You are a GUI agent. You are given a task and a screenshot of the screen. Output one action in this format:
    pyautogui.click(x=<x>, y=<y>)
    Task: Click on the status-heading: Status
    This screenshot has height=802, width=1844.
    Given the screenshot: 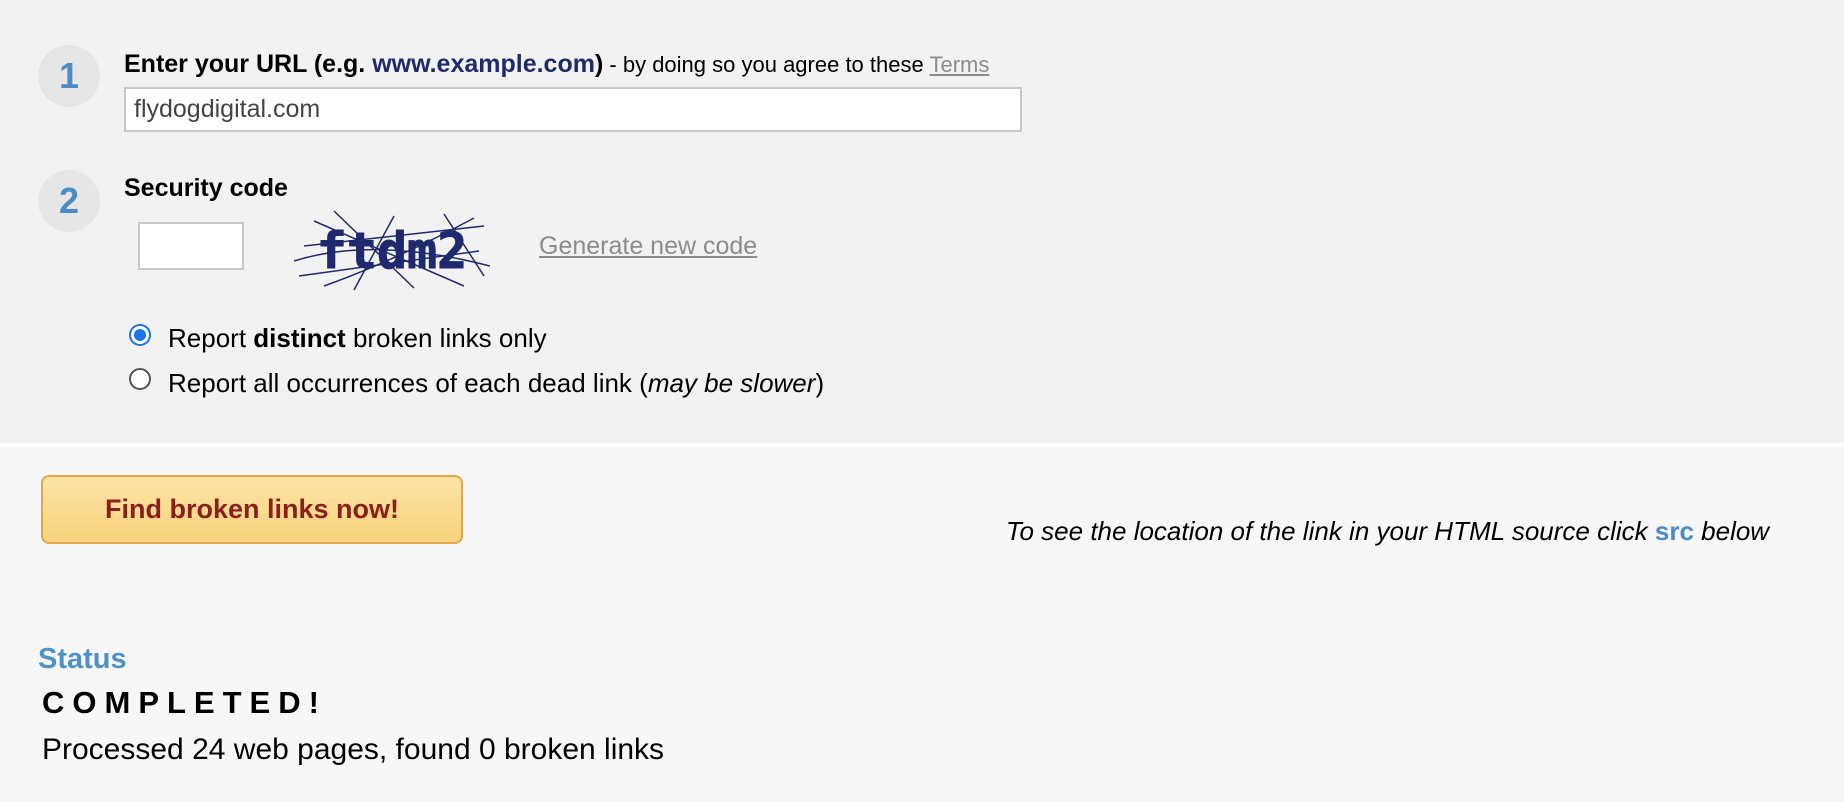 What is the action you would take?
    pyautogui.click(x=82, y=659)
    